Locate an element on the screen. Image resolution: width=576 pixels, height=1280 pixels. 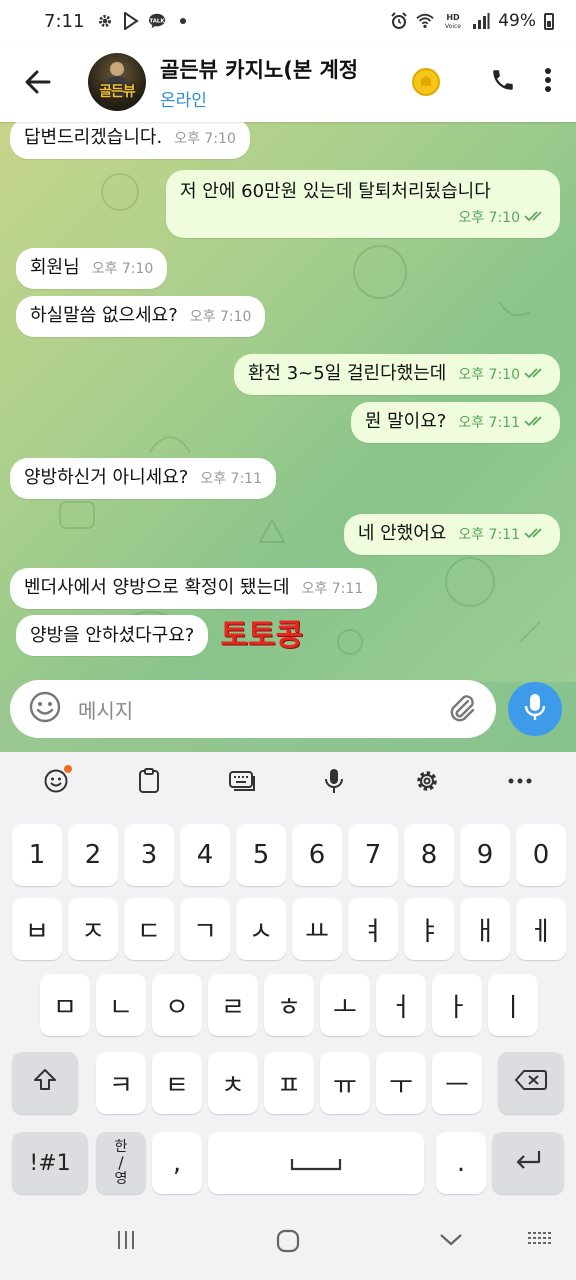
message-bubble-out: 네 안했어요 오후 7:11 is located at coordinates (451, 534).